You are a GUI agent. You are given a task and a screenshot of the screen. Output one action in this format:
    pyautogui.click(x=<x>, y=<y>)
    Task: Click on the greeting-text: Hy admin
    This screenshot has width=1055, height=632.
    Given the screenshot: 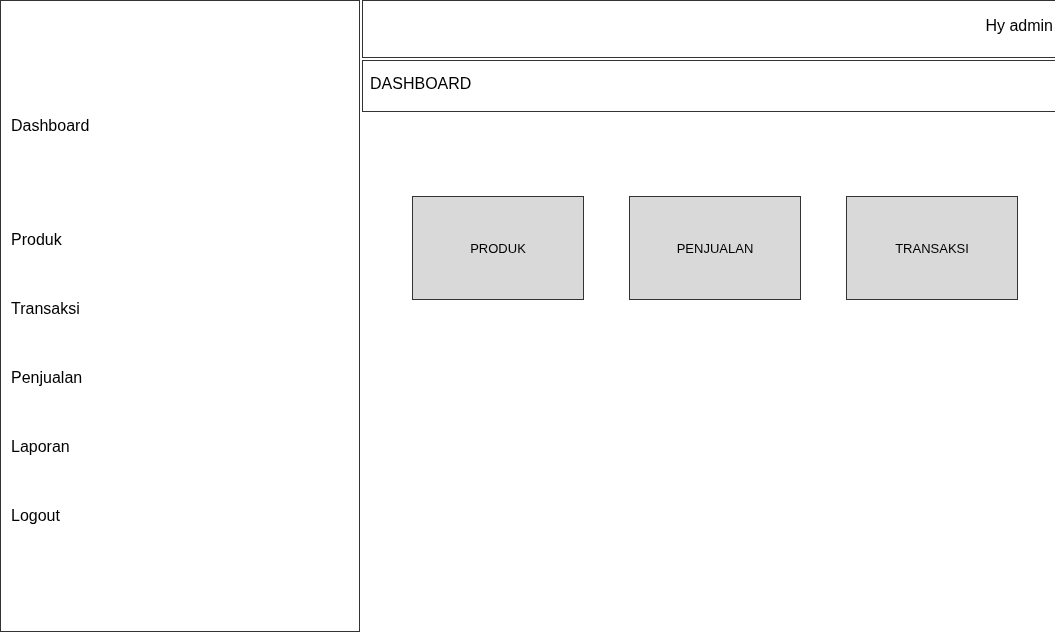 What is the action you would take?
    pyautogui.click(x=1019, y=26)
    